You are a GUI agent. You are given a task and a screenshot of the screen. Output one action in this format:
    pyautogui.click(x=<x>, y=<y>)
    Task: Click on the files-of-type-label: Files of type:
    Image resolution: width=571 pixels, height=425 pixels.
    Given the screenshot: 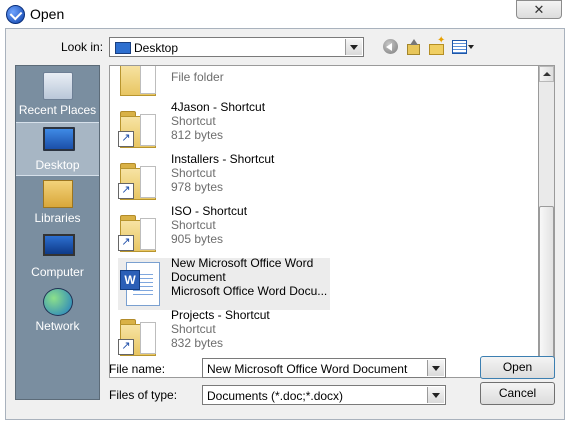 What is the action you would take?
    pyautogui.click(x=143, y=395)
    